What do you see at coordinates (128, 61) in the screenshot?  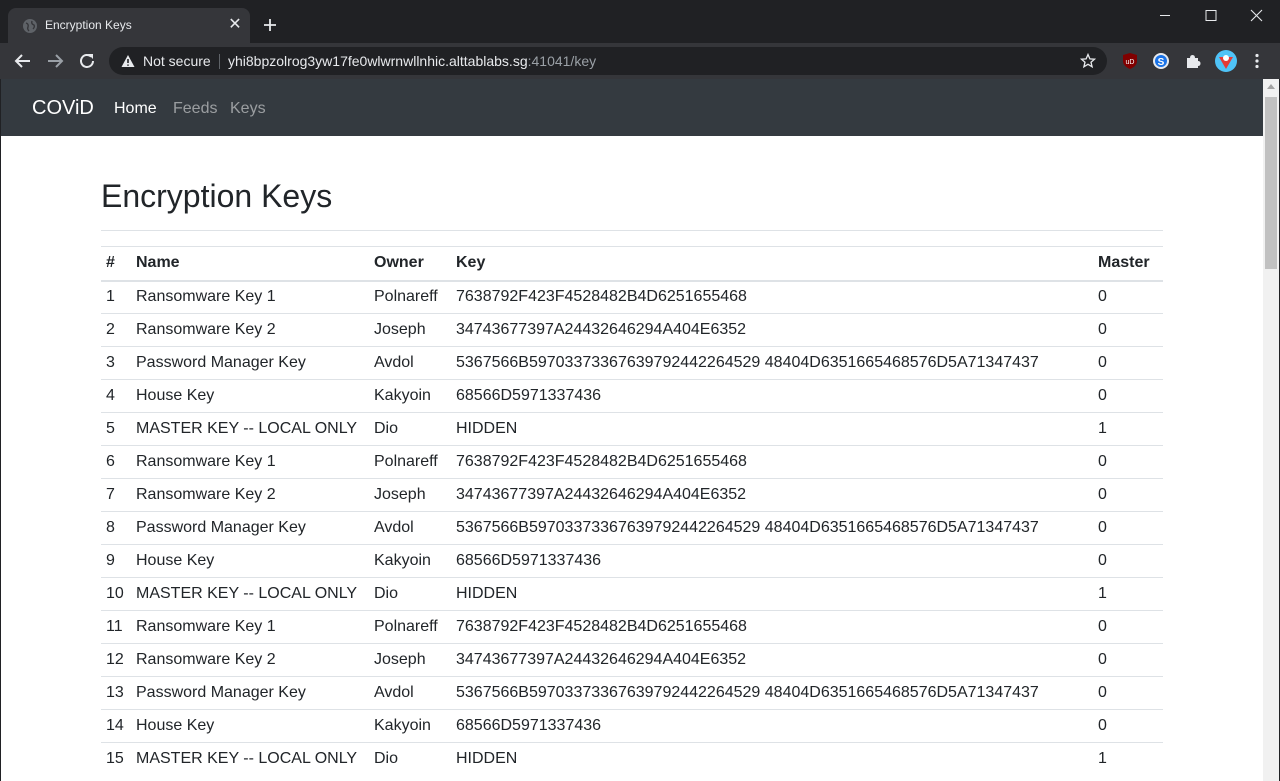 I see `warning-icon` at bounding box center [128, 61].